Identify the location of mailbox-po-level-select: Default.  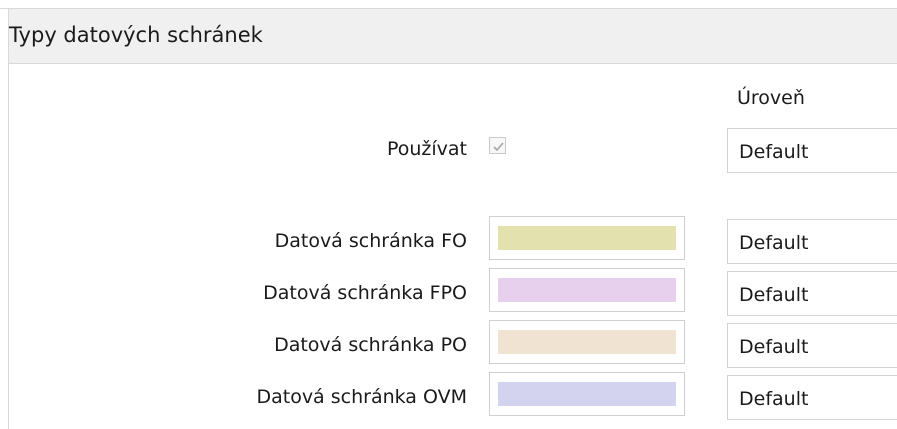
(812, 345).